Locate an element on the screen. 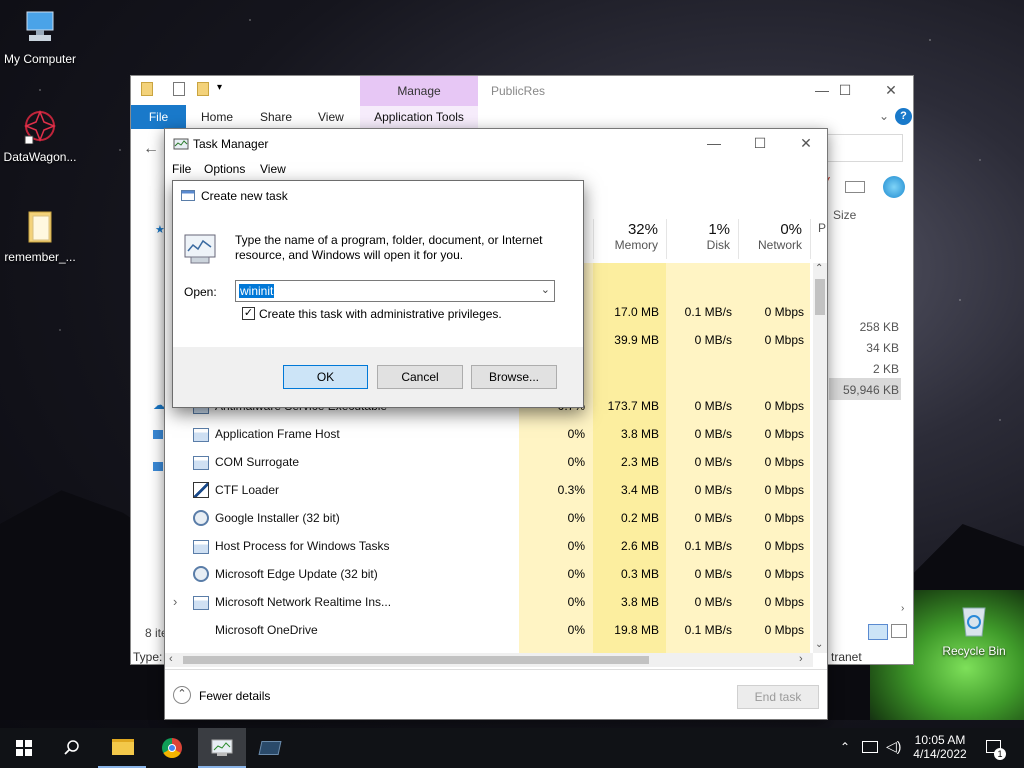  ribbon-expand-icon: ⌄ is located at coordinates (884, 116).